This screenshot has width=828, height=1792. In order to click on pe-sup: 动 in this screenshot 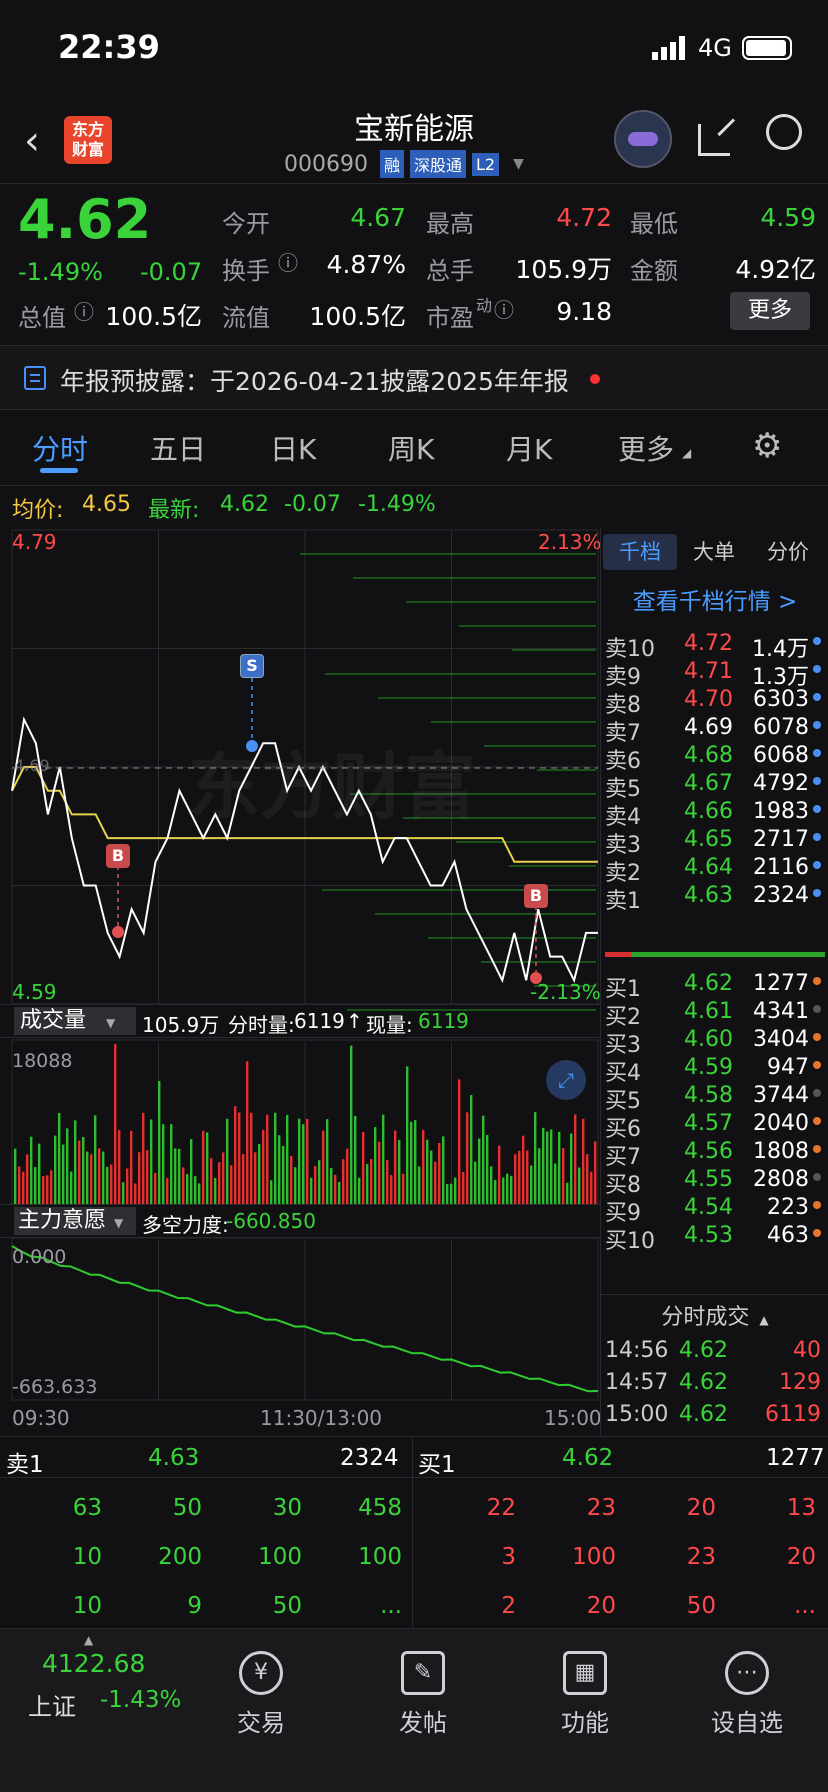, I will do `click(484, 305)`.